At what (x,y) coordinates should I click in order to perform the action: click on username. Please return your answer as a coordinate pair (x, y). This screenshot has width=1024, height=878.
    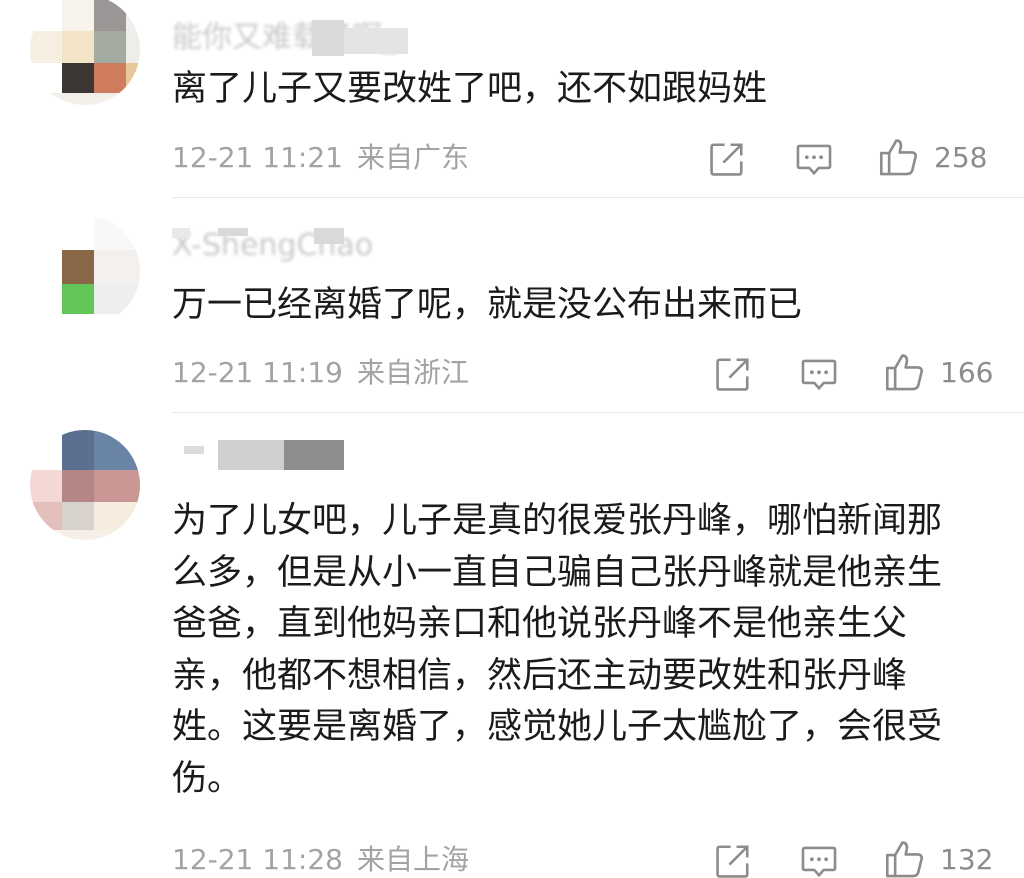
    Looking at the image, I should click on (272, 458).